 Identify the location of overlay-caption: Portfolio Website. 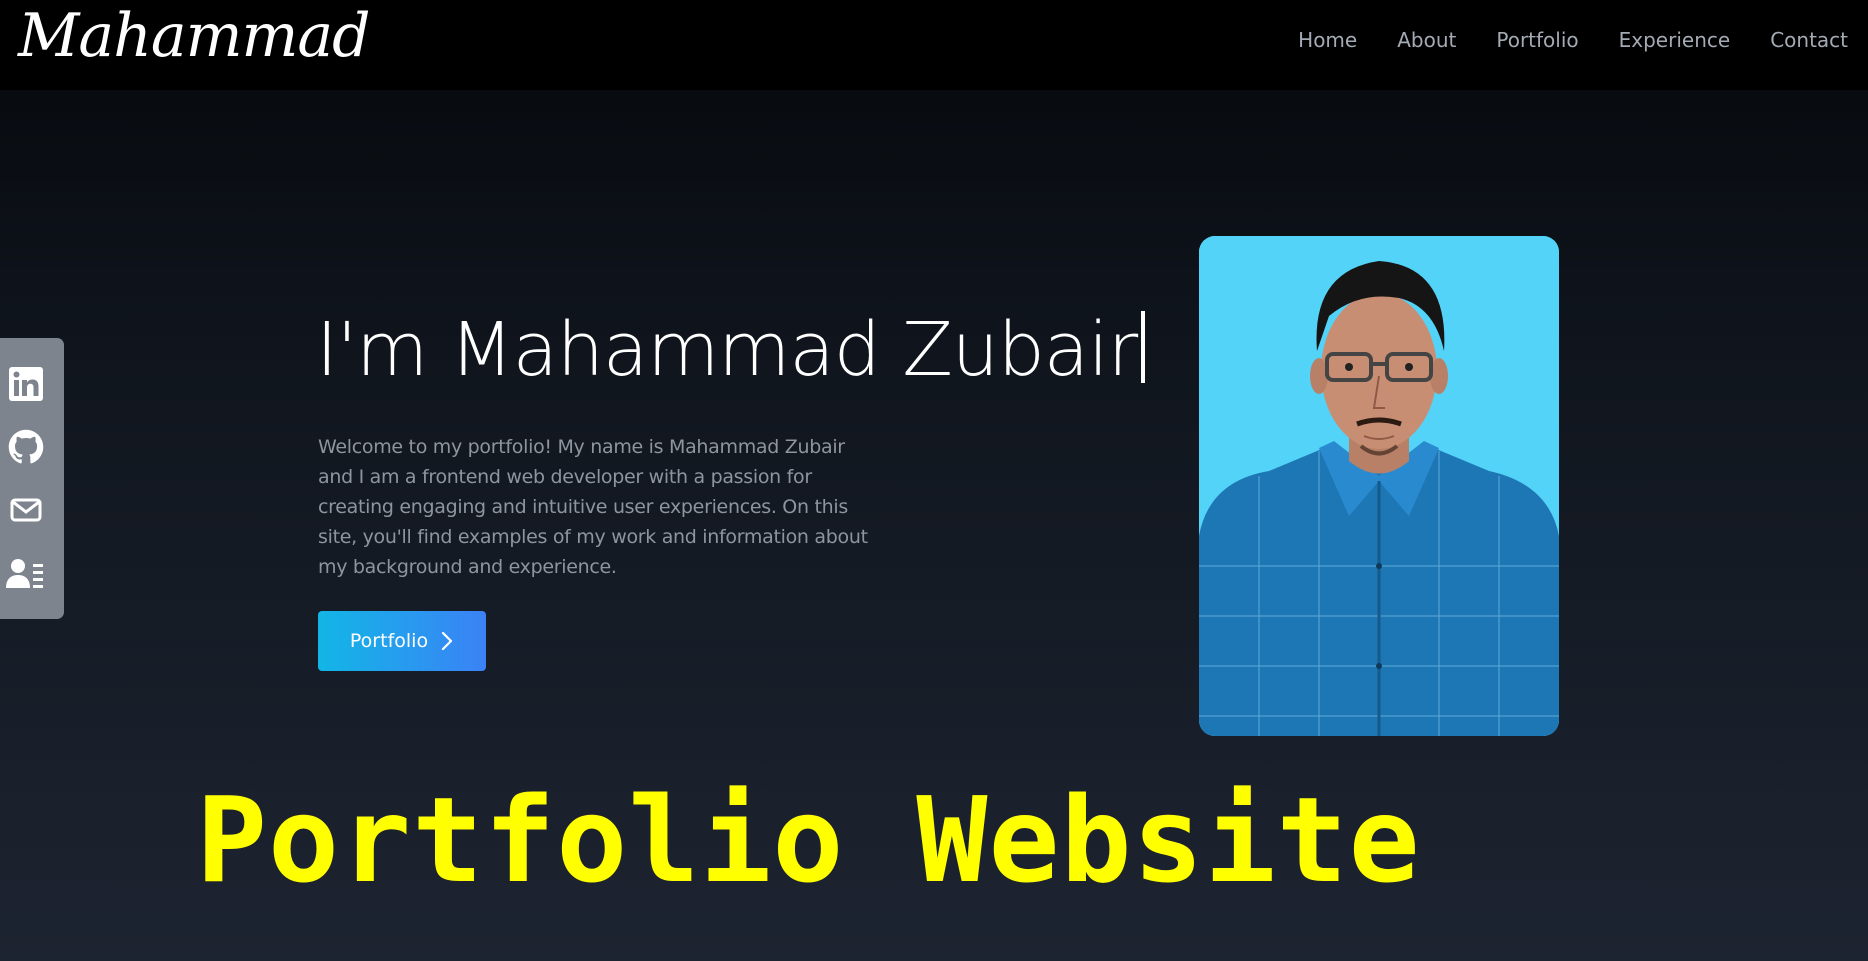
(808, 840).